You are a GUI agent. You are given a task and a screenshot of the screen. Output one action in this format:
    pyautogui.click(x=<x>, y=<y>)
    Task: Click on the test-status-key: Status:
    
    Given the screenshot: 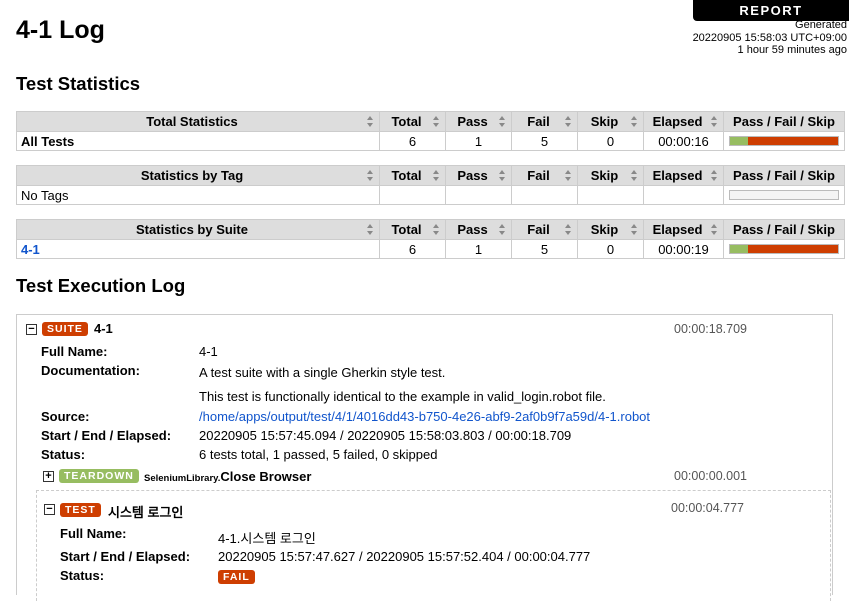 What is the action you would take?
    pyautogui.click(x=82, y=575)
    